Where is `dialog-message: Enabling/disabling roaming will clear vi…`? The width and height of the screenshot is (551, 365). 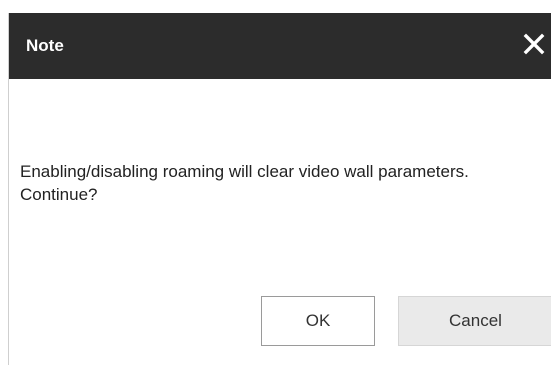
dialog-message: Enabling/disabling roaming will clear vi… is located at coordinates (244, 183).